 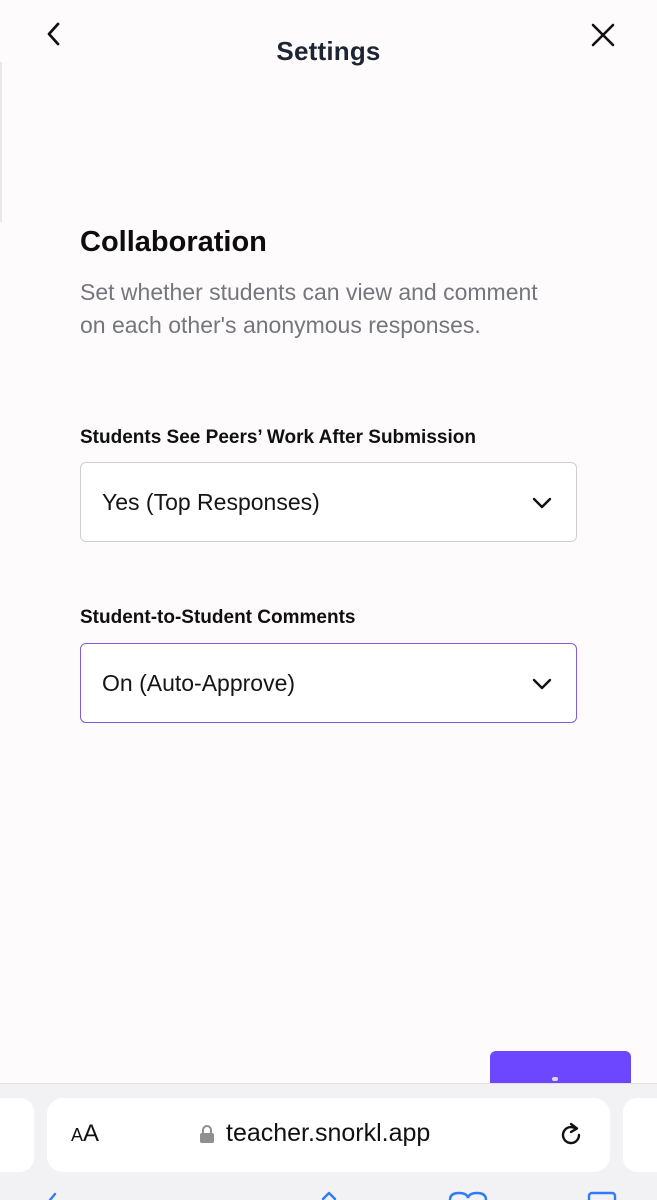 What do you see at coordinates (640, 1135) in the screenshot?
I see `next-tab-peek` at bounding box center [640, 1135].